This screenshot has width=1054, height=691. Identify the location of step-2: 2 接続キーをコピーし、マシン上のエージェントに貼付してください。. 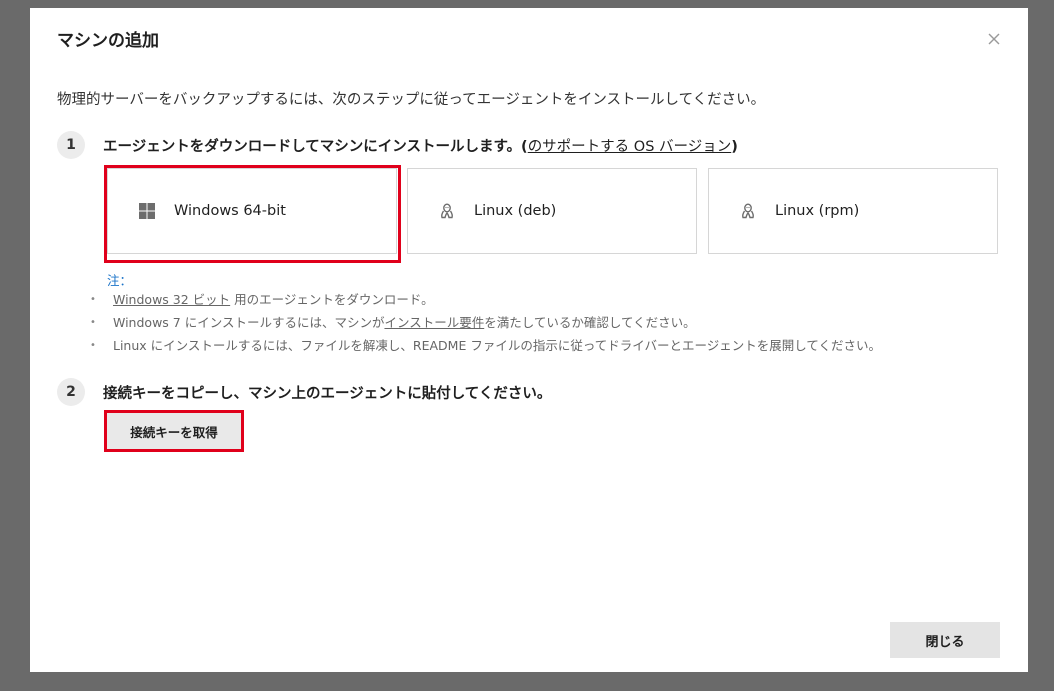
(304, 392).